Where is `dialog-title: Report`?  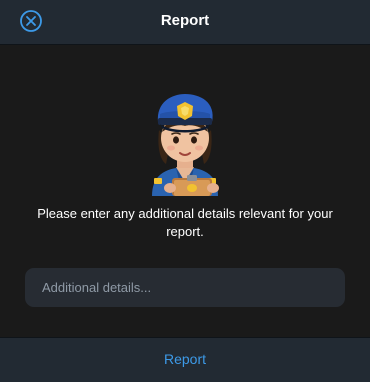 dialog-title: Report is located at coordinates (185, 20).